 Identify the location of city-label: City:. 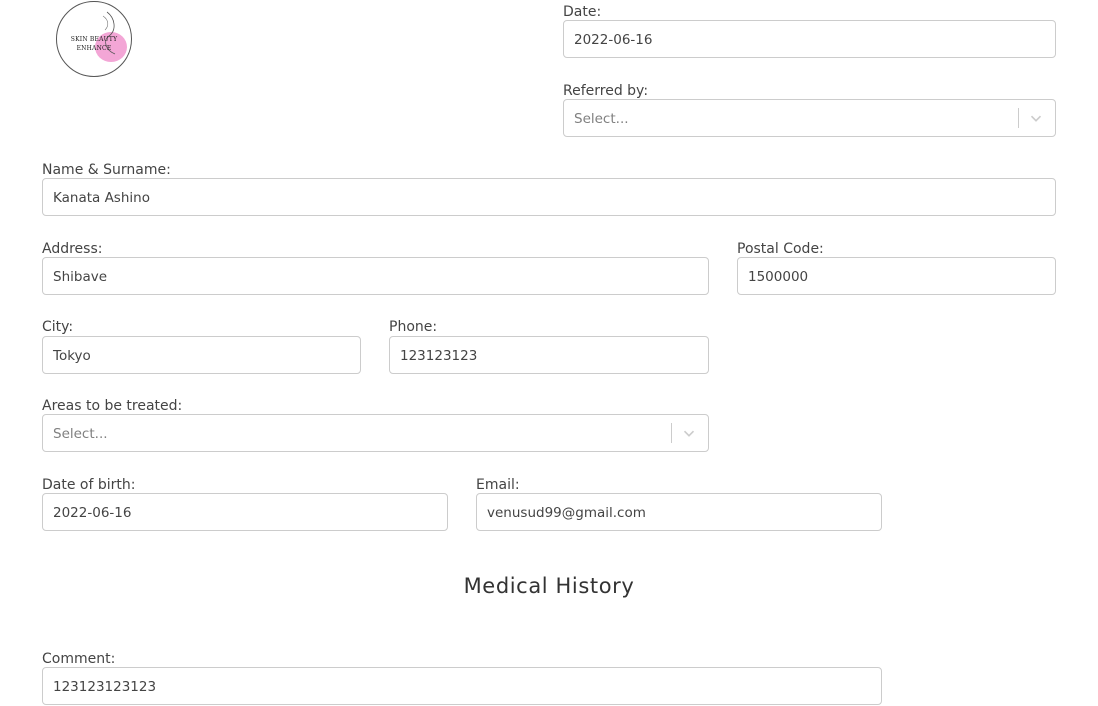
(58, 327).